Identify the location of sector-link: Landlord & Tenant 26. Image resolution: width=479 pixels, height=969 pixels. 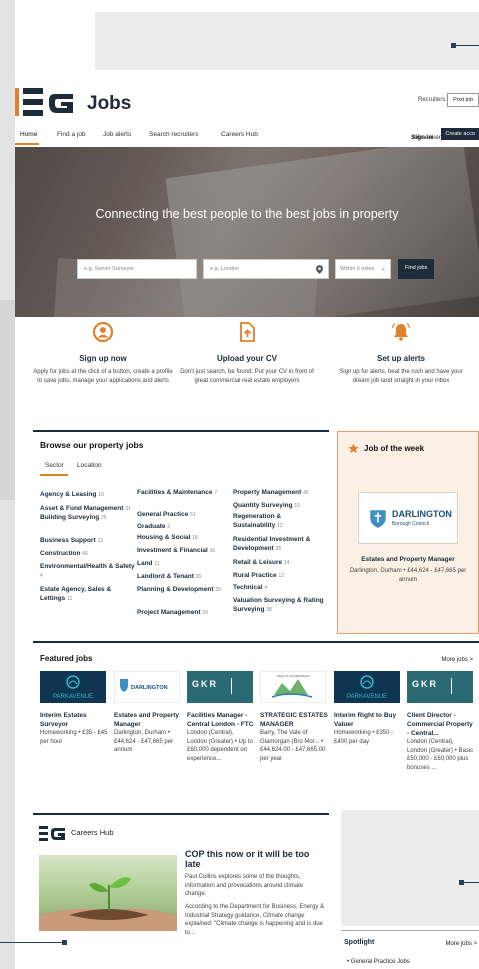
(184, 577).